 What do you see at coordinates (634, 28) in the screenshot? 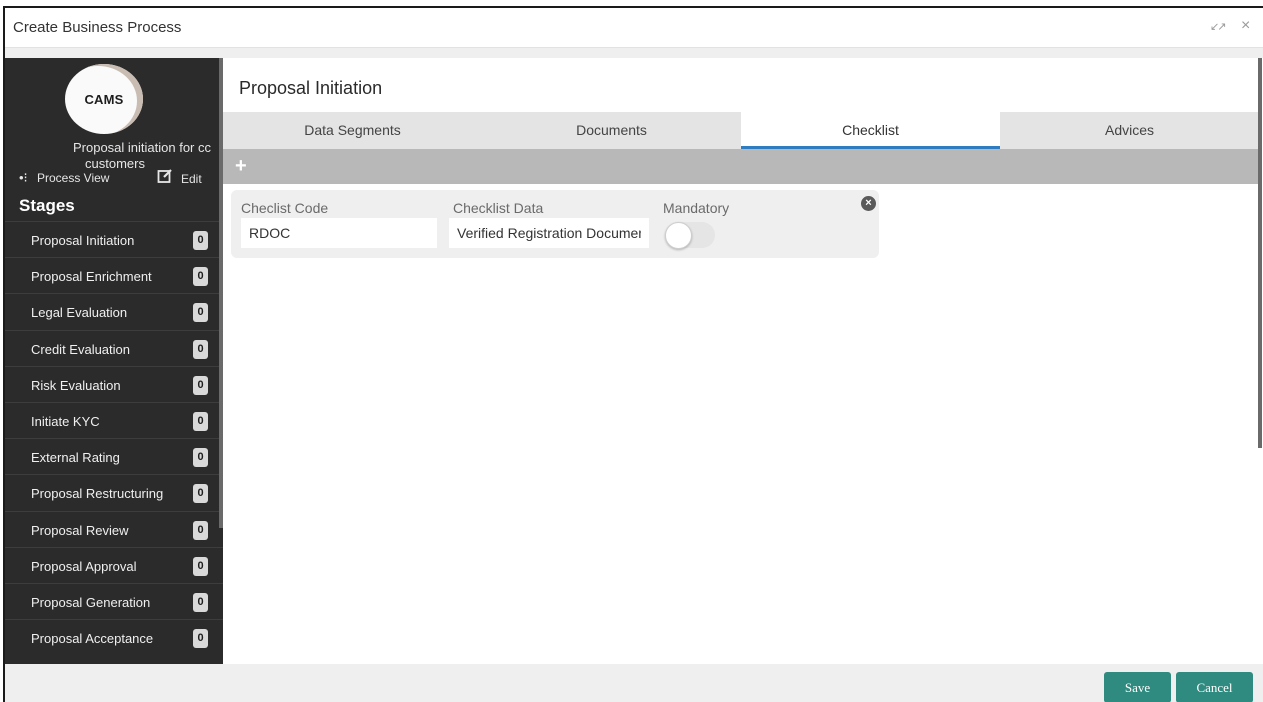
I see `title-bar: Create Business Process ↙↗ ×` at bounding box center [634, 28].